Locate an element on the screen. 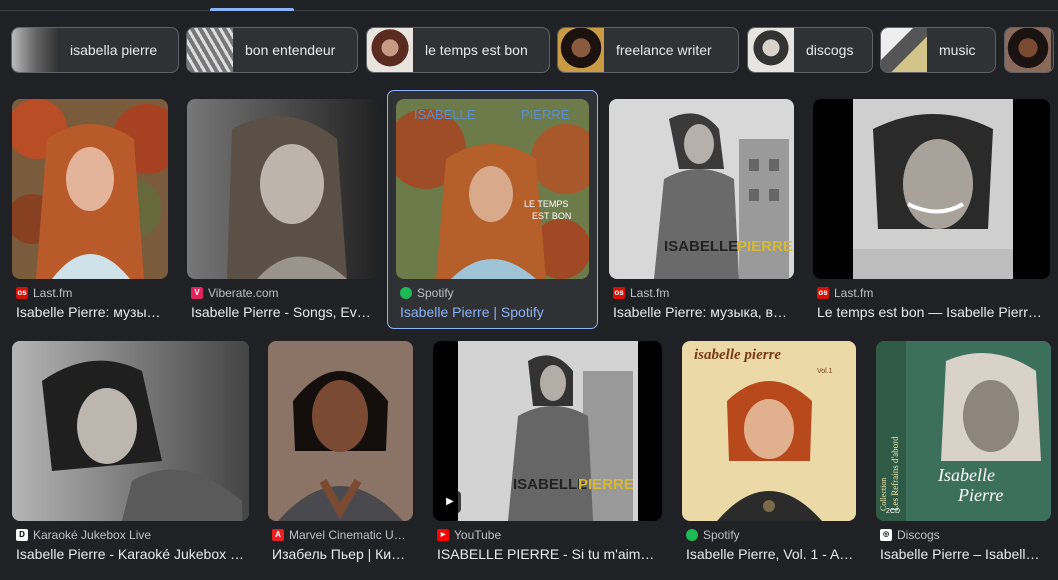 The image size is (1058, 580). marvel-icon: A is located at coordinates (278, 535).